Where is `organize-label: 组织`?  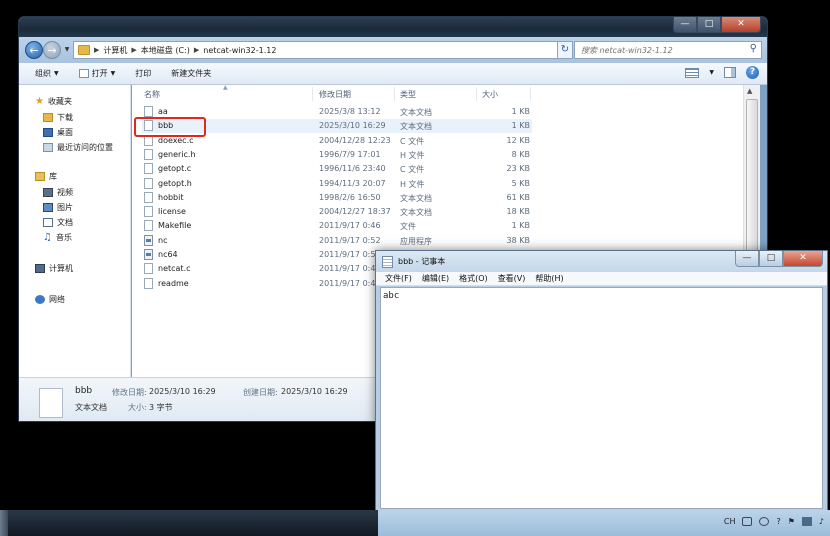
organize-label: 组织 is located at coordinates (43, 73).